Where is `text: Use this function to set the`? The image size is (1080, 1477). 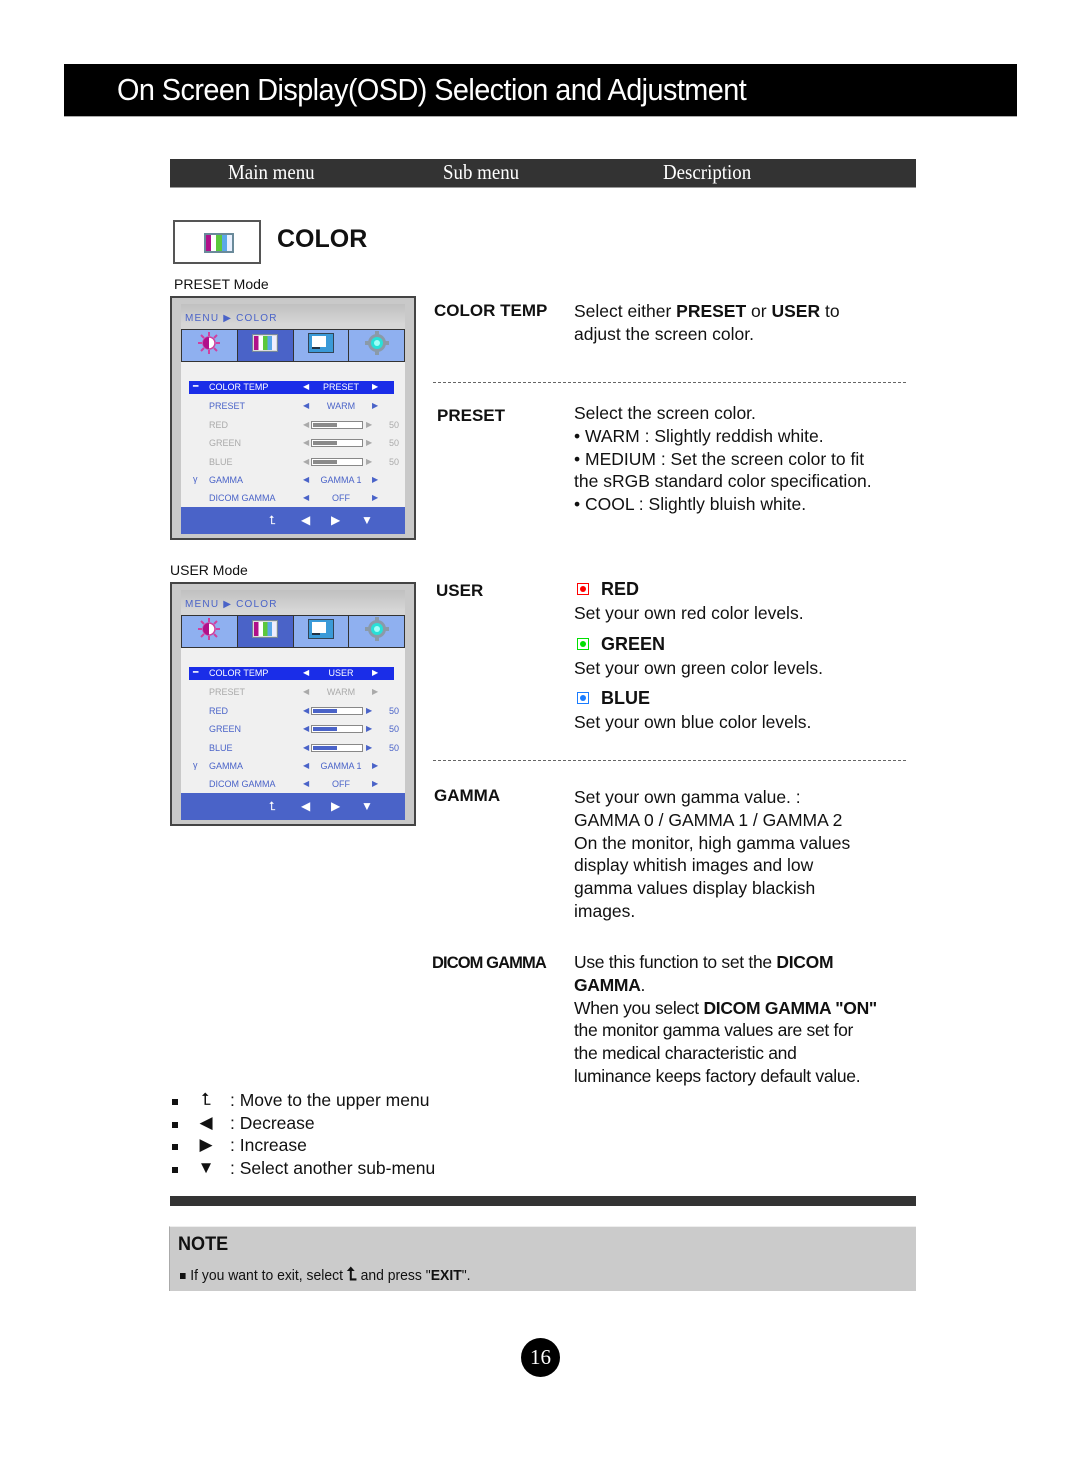 text: Use this function to set the is located at coordinates (675, 962).